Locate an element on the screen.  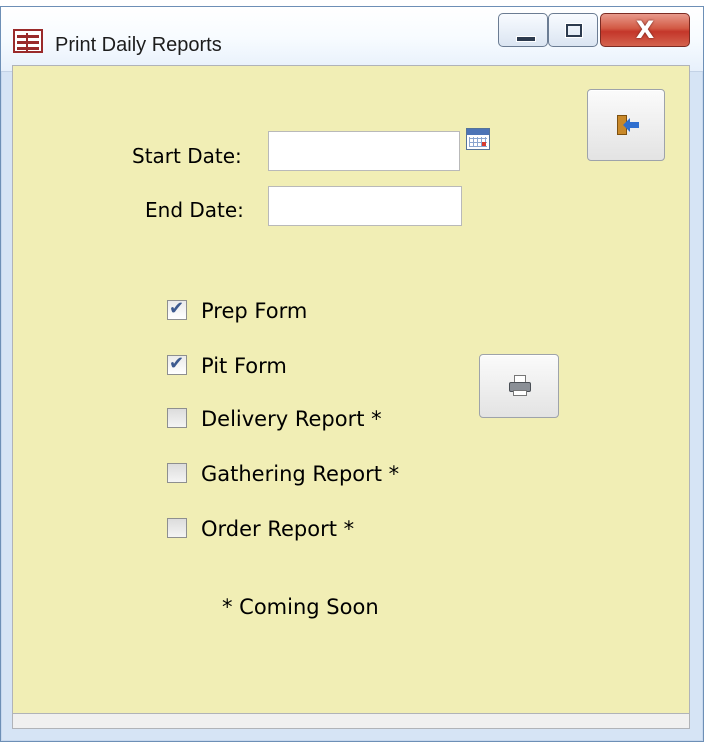
end-date-label: End Date: is located at coordinates (194, 210).